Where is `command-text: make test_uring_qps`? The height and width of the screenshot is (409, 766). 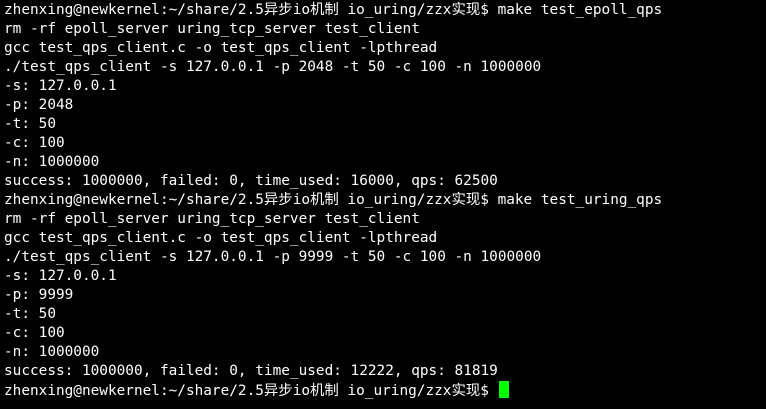 command-text: make test_uring_qps is located at coordinates (580, 200).